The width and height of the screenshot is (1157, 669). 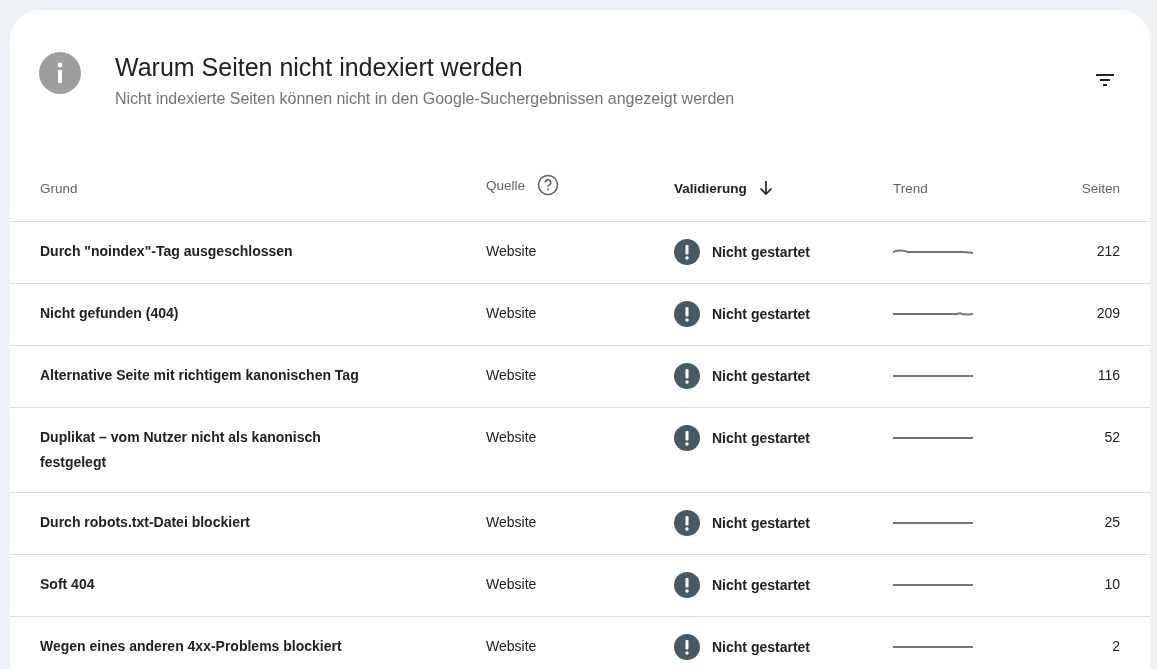 What do you see at coordinates (240, 584) in the screenshot?
I see `reason-text: Soft 404` at bounding box center [240, 584].